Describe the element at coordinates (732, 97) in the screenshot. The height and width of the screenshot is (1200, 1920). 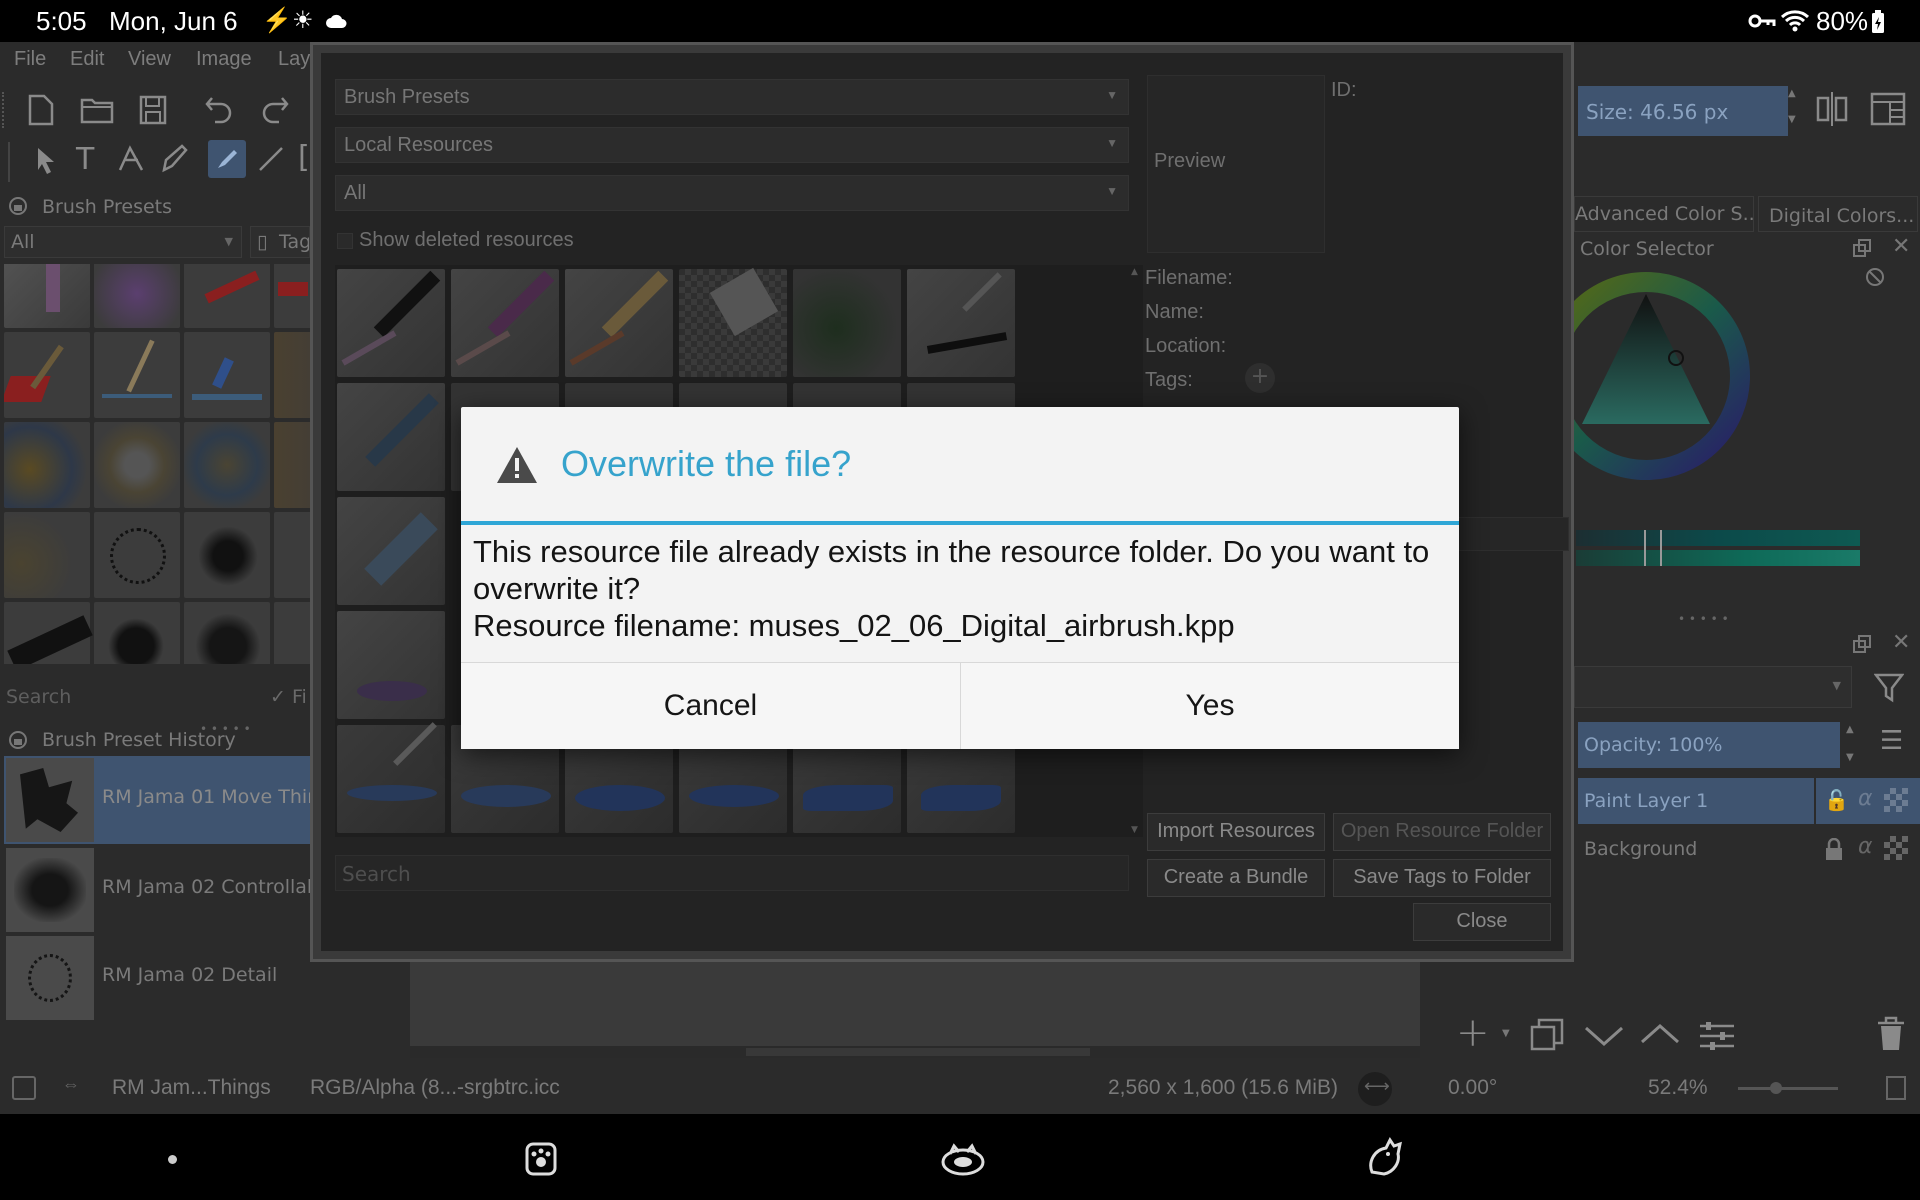
I see `resource-type-combo: Brush Presets ▼` at that location.